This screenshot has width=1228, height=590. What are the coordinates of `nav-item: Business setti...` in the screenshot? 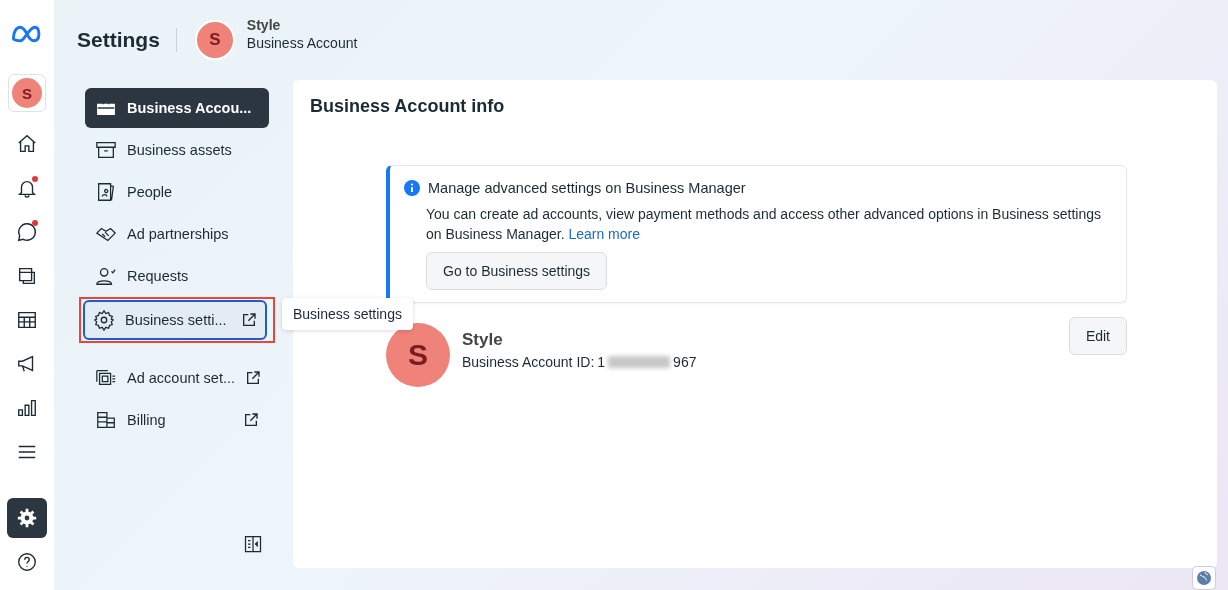 It's located at (175, 320).